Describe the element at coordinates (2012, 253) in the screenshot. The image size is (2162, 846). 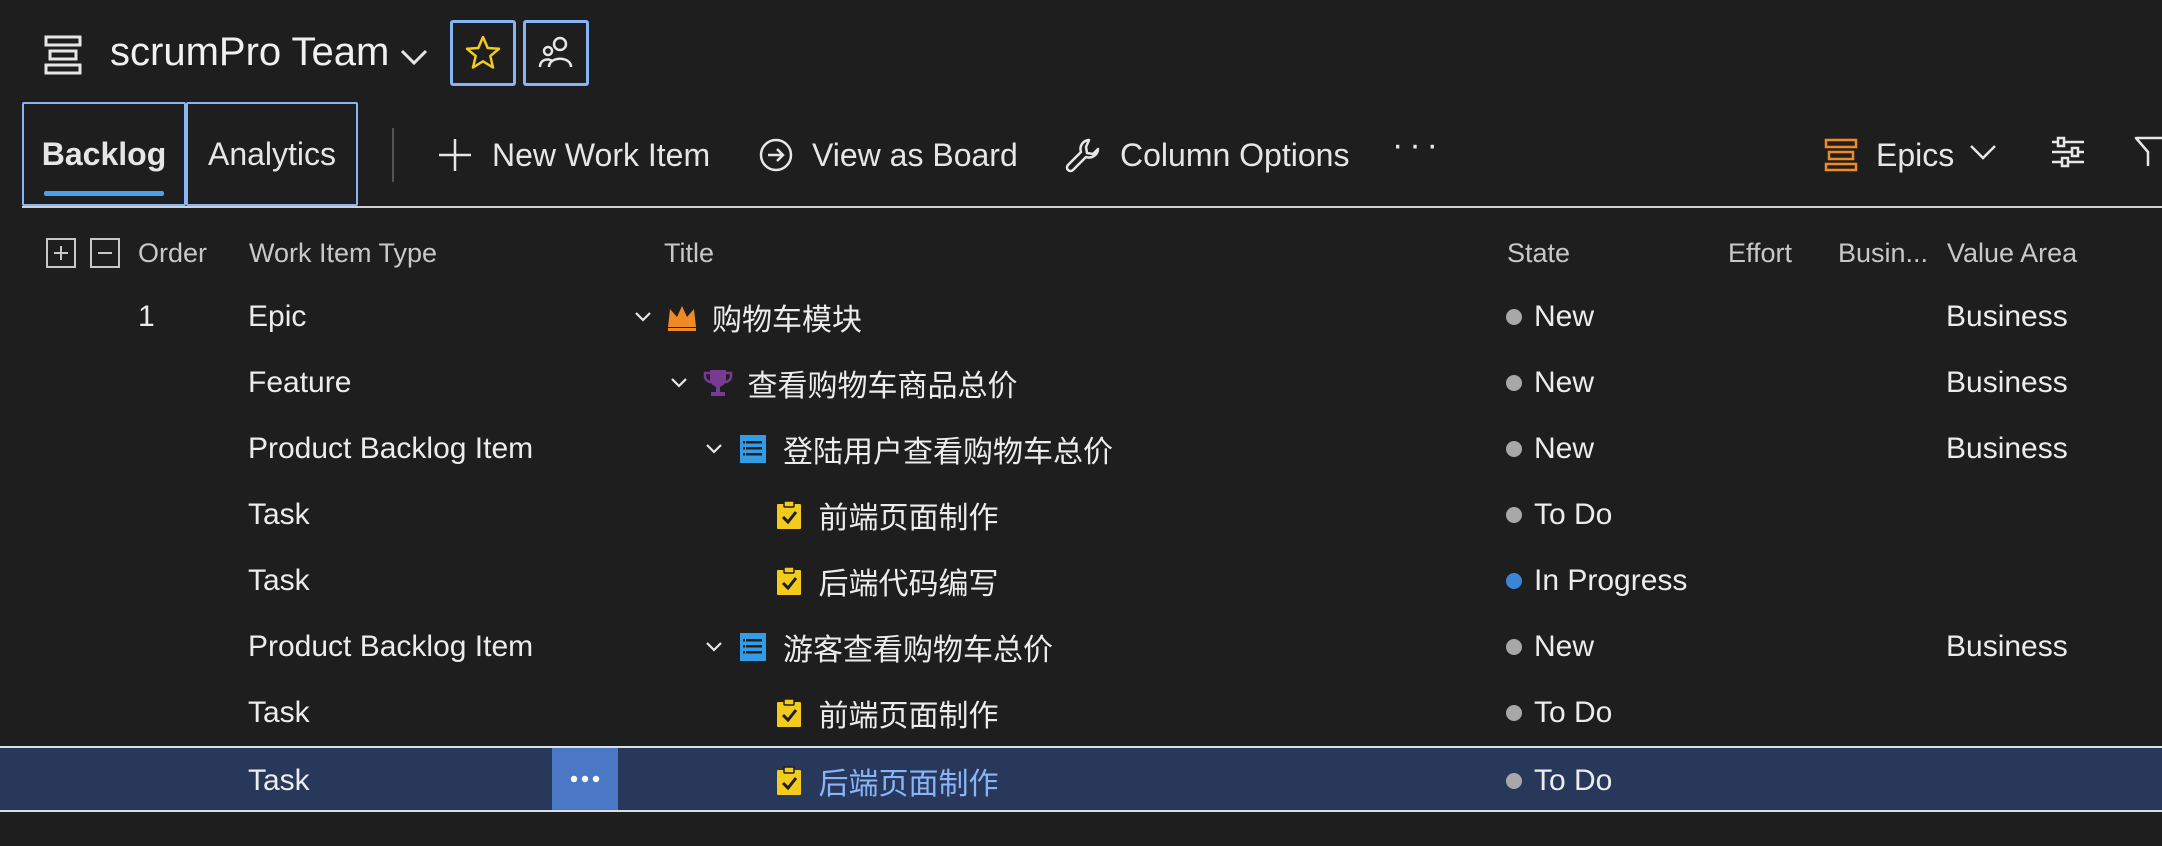
I see `column-header-value-area: Value Area` at that location.